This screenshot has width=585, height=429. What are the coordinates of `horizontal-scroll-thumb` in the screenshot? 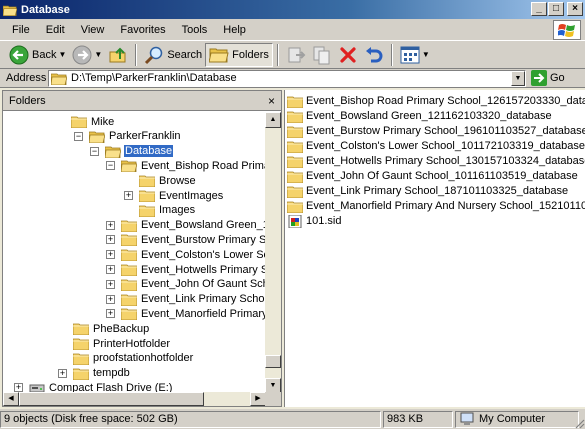 It's located at (111, 399).